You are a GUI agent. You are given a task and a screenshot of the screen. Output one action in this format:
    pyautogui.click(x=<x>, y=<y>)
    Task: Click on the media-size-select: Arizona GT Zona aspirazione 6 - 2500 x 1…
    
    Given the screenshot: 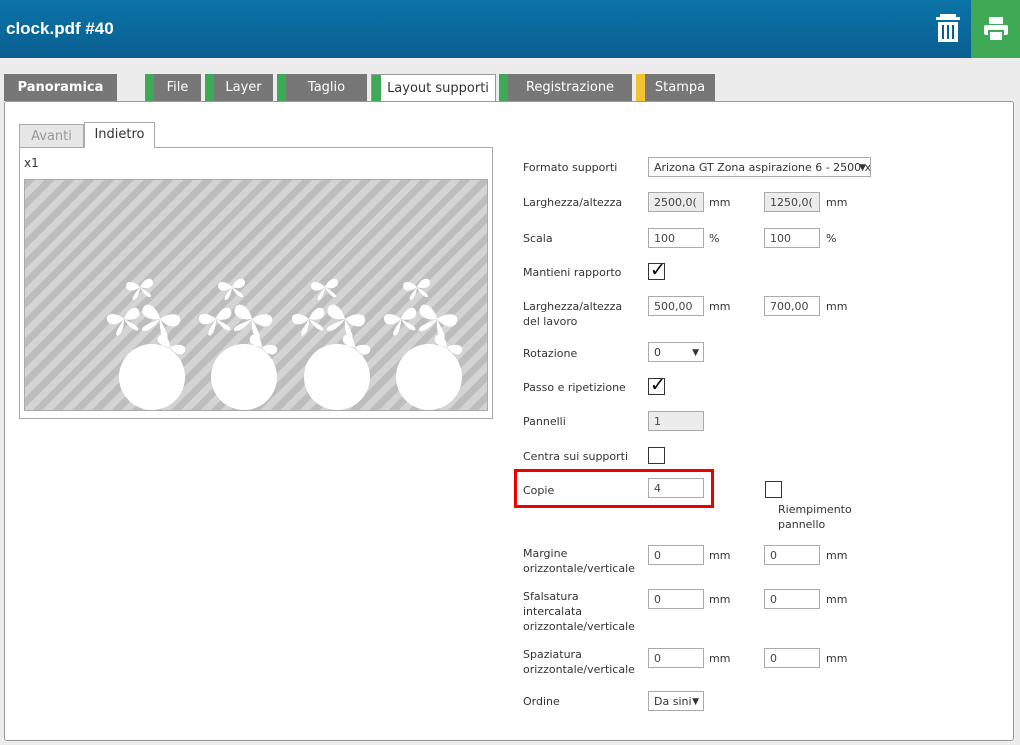 What is the action you would take?
    pyautogui.click(x=759, y=167)
    